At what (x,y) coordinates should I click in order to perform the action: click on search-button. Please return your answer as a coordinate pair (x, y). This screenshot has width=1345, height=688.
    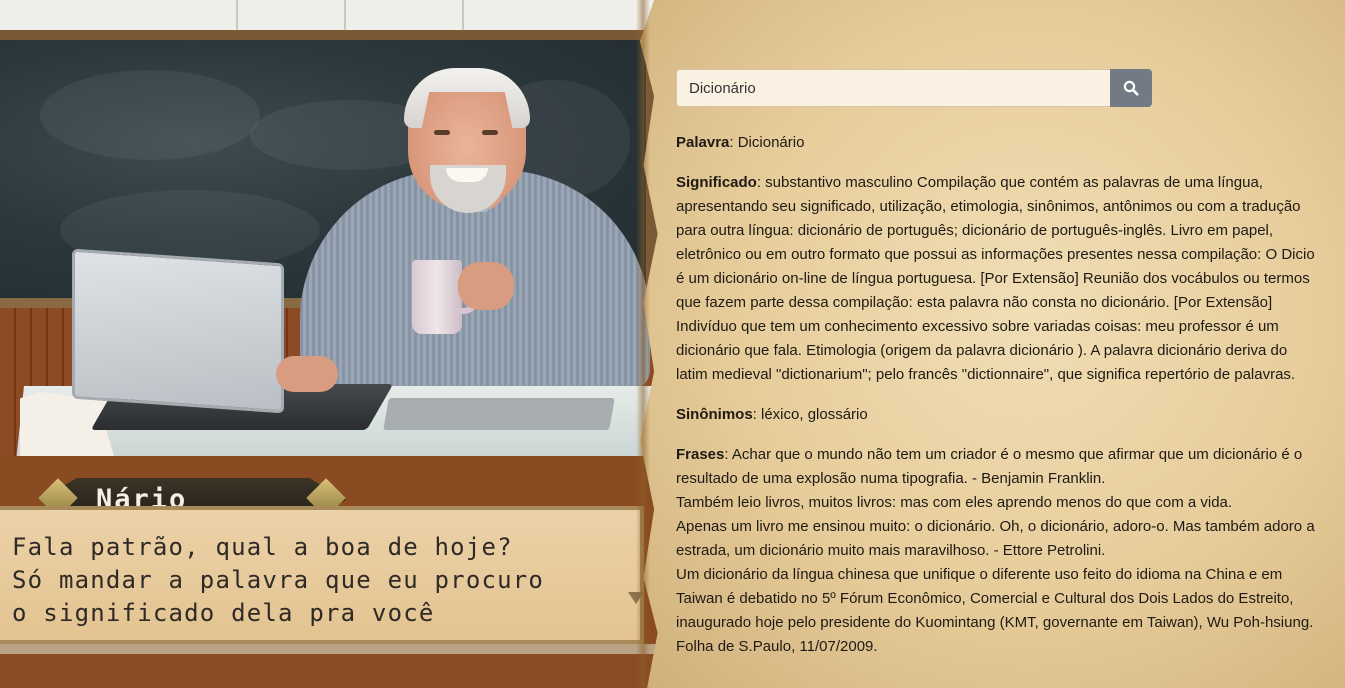
    Looking at the image, I should click on (1131, 88).